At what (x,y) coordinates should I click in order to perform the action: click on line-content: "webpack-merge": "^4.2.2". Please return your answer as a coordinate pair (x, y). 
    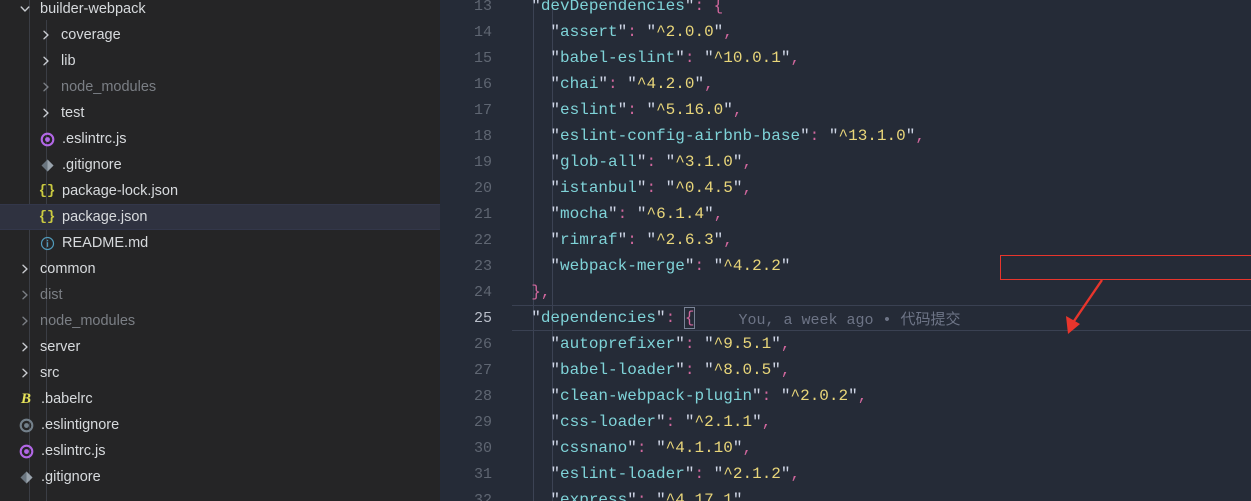
    Looking at the image, I should click on (670, 266).